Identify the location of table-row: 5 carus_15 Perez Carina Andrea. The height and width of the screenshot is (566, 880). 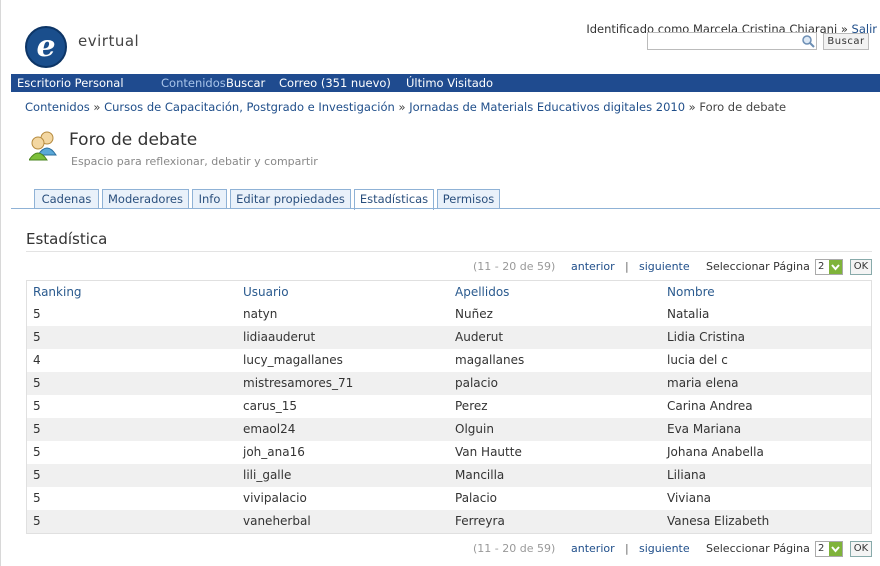
(449, 406).